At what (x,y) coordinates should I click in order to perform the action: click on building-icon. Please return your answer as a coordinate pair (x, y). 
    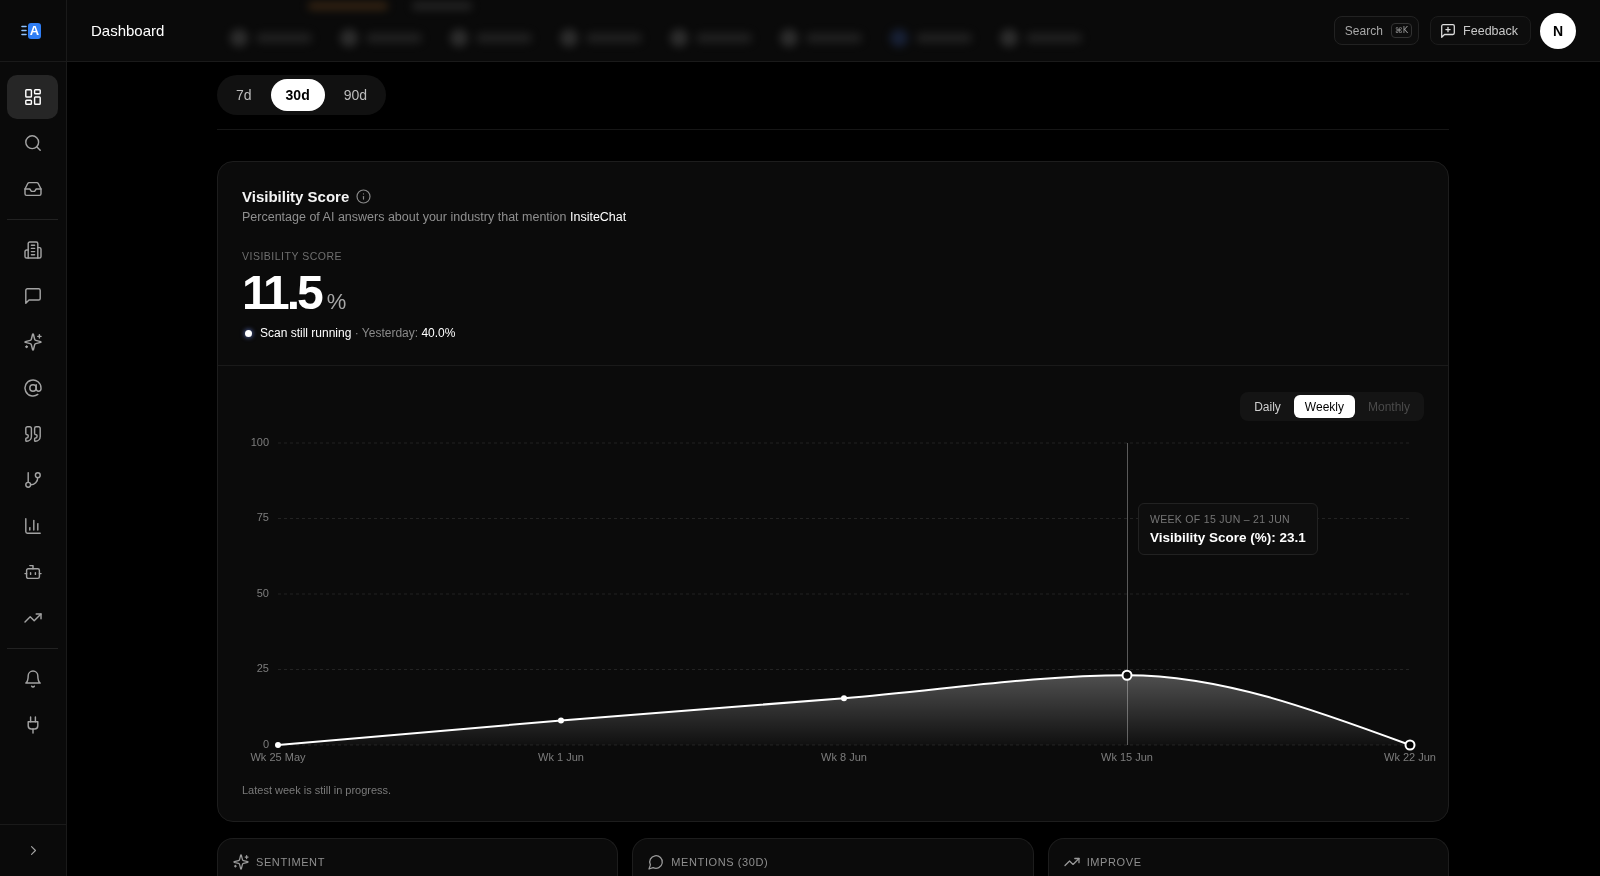
    Looking at the image, I should click on (32, 250).